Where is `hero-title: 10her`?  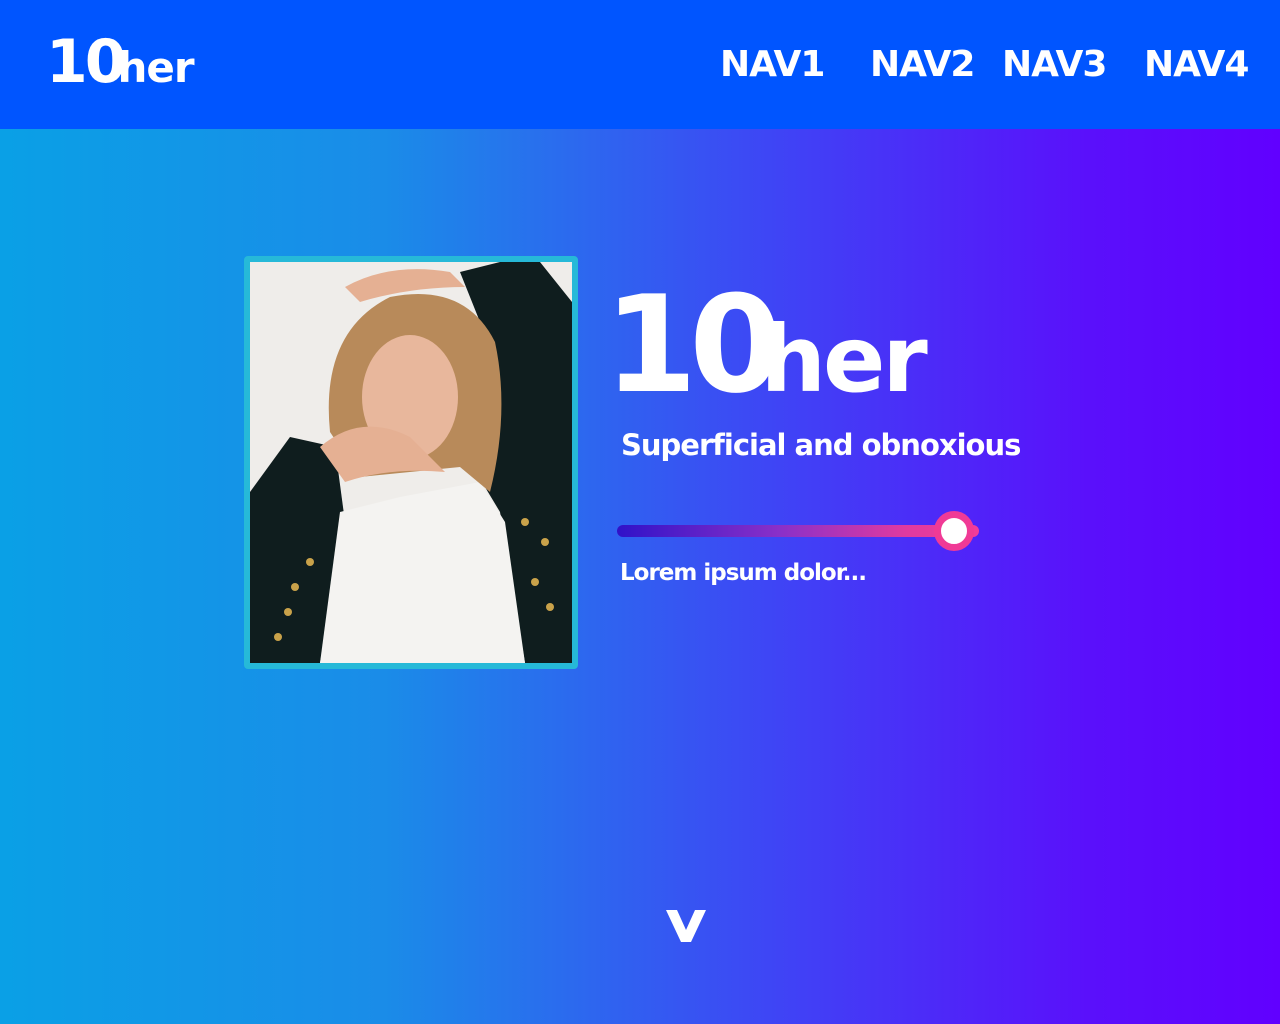 hero-title: 10her is located at coordinates (766, 345).